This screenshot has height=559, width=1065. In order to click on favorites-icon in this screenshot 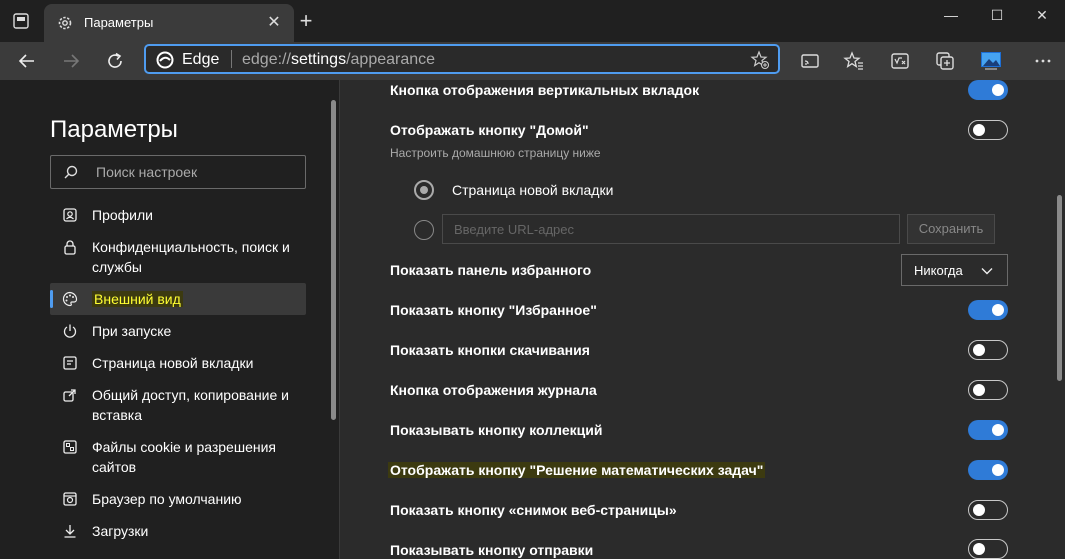, I will do `click(854, 61)`.